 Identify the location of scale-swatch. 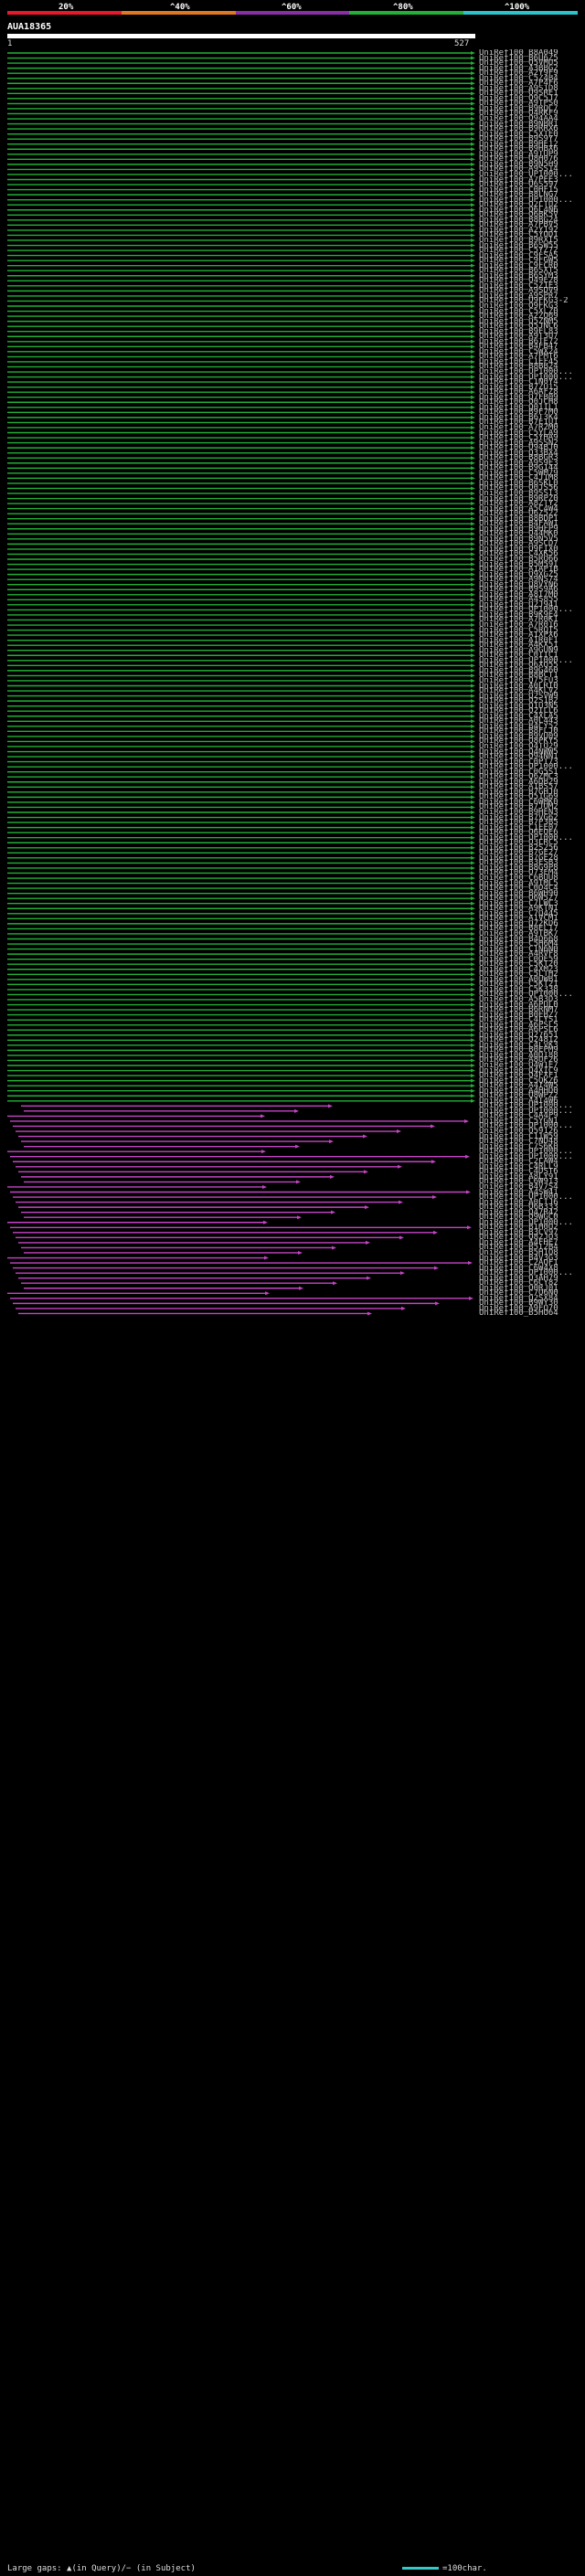
(421, 2568).